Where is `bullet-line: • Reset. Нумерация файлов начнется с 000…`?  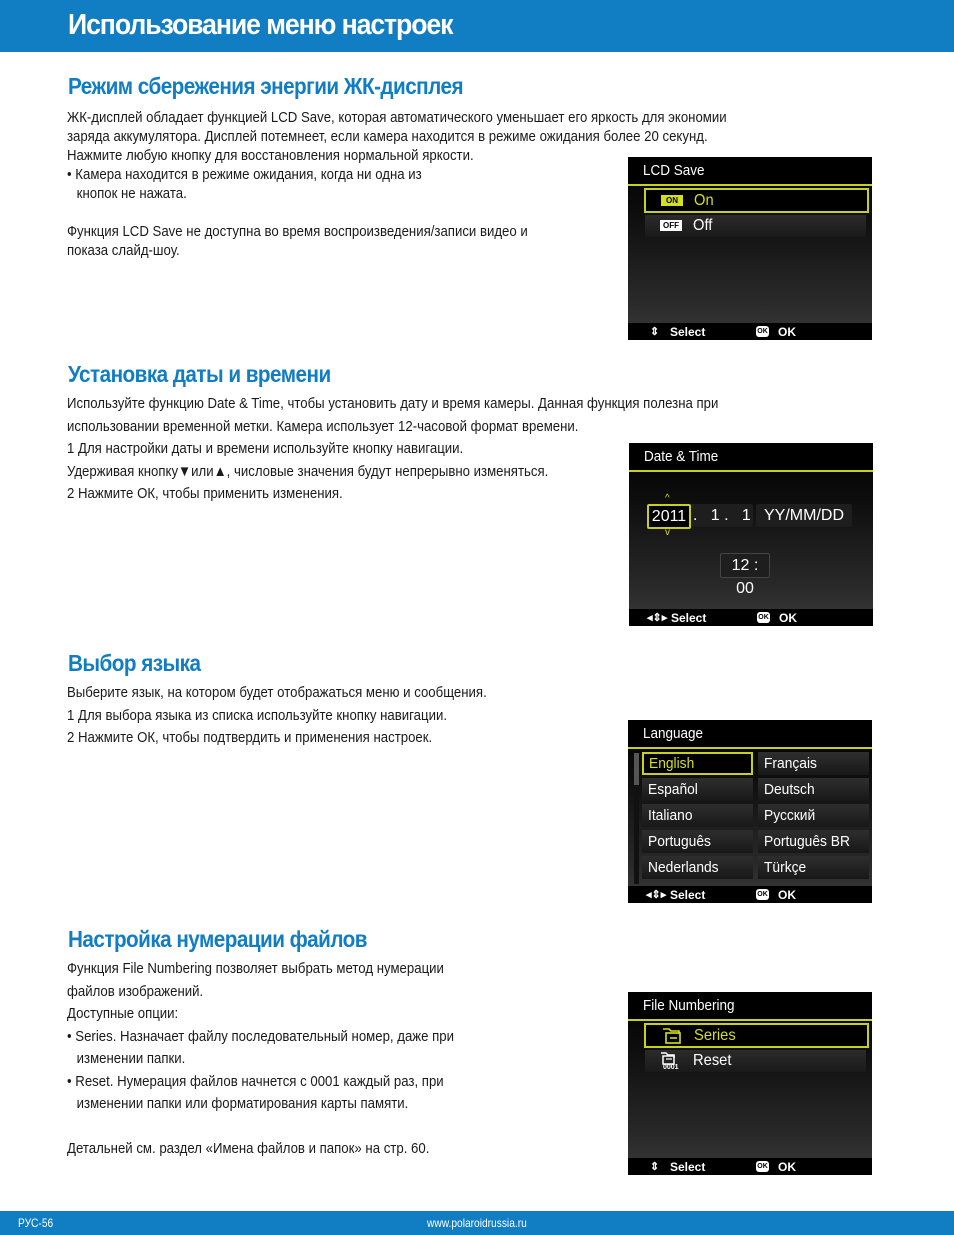 bullet-line: • Reset. Нумерация файлов начнется с 000… is located at coordinates (255, 1081).